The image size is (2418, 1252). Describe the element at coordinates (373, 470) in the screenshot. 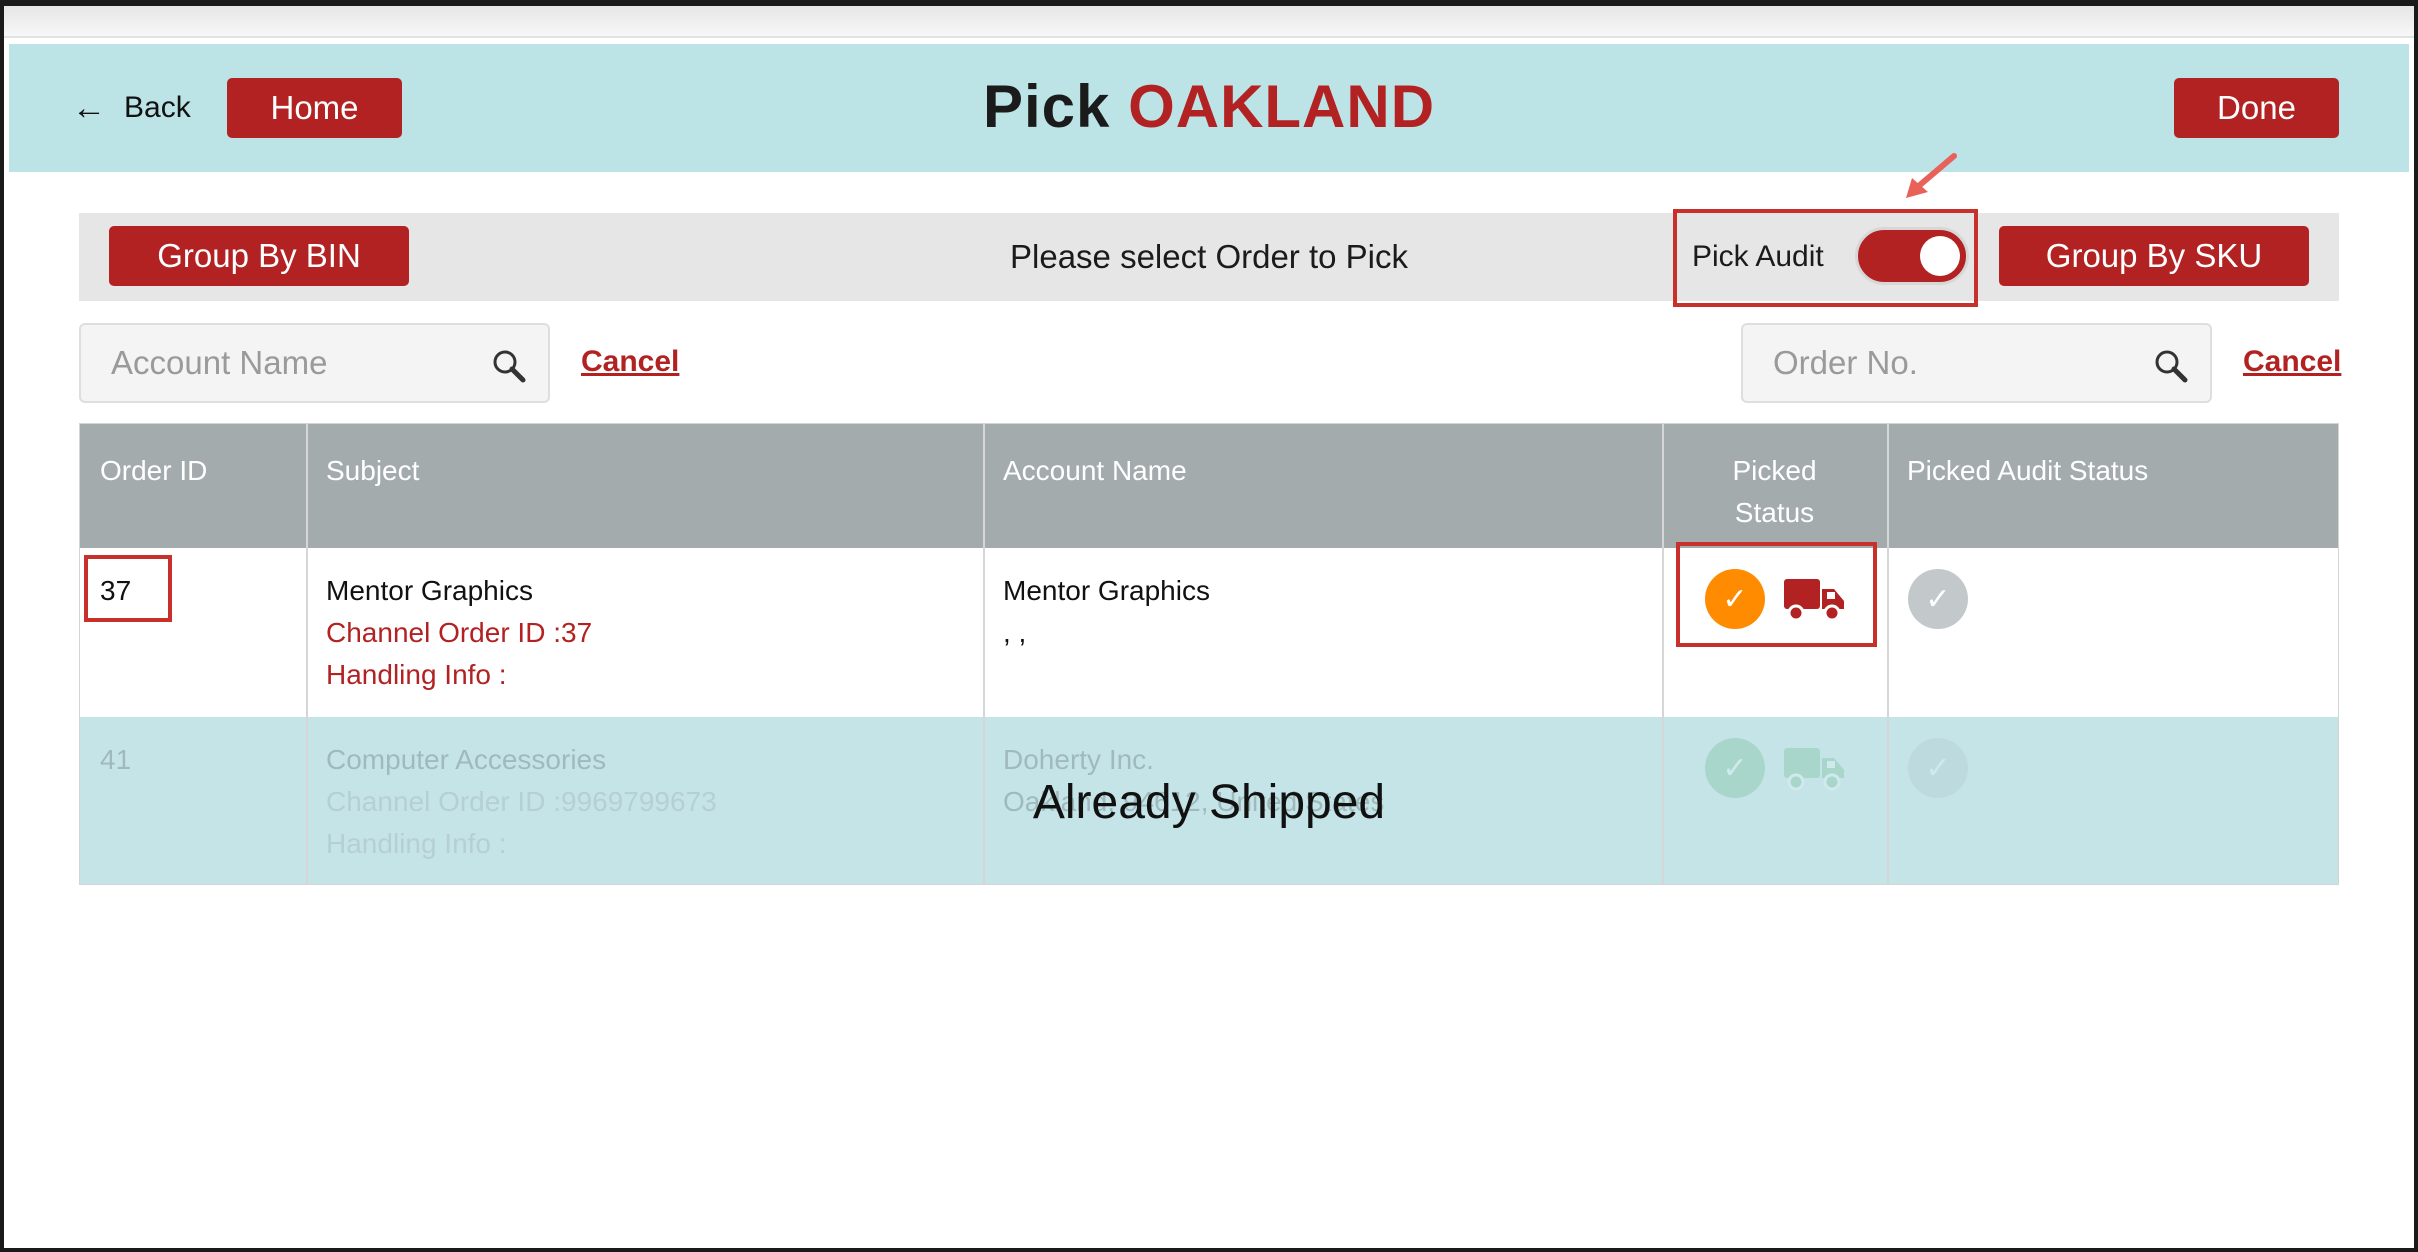

I see `header-subject: Subject` at that location.